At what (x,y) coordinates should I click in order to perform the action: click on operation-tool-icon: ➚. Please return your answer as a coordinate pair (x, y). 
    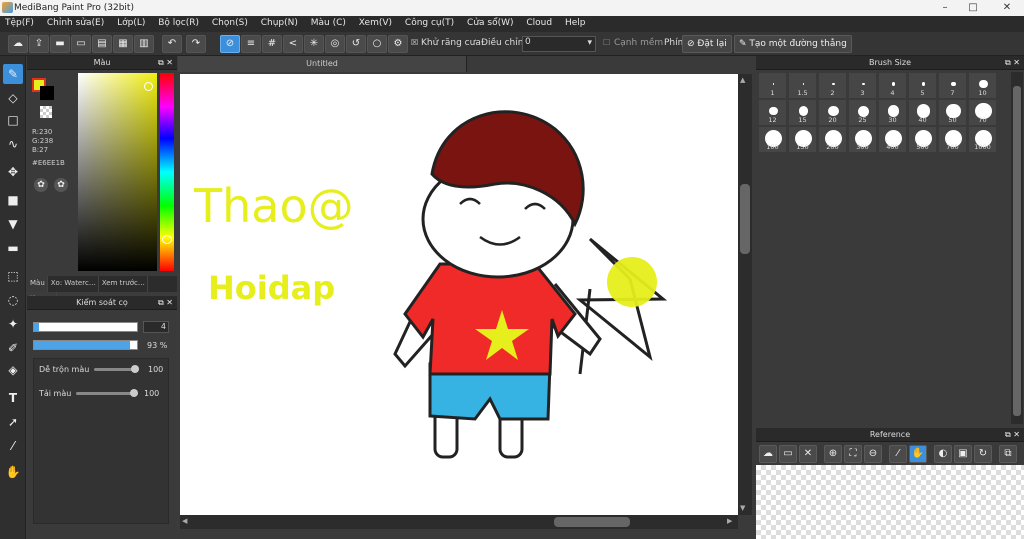
    Looking at the image, I should click on (13, 422).